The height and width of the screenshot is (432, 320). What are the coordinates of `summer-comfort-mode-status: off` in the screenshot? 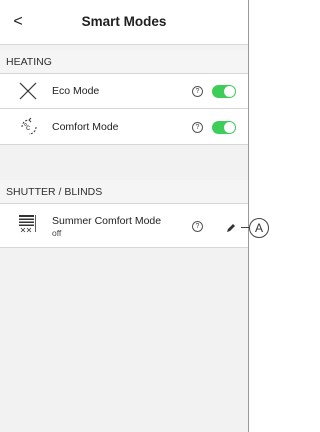 It's located at (57, 233).